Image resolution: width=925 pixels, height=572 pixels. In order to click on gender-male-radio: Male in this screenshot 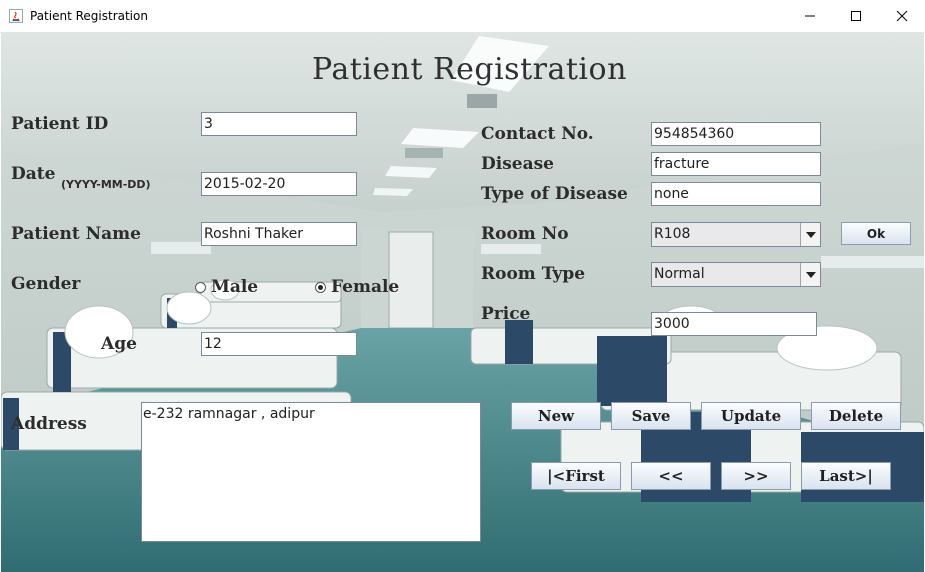, I will do `click(226, 287)`.